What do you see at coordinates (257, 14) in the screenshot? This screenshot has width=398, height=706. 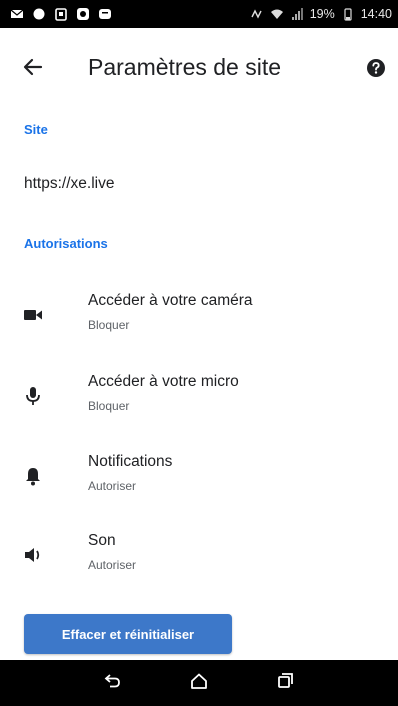 I see `nfc-icon` at bounding box center [257, 14].